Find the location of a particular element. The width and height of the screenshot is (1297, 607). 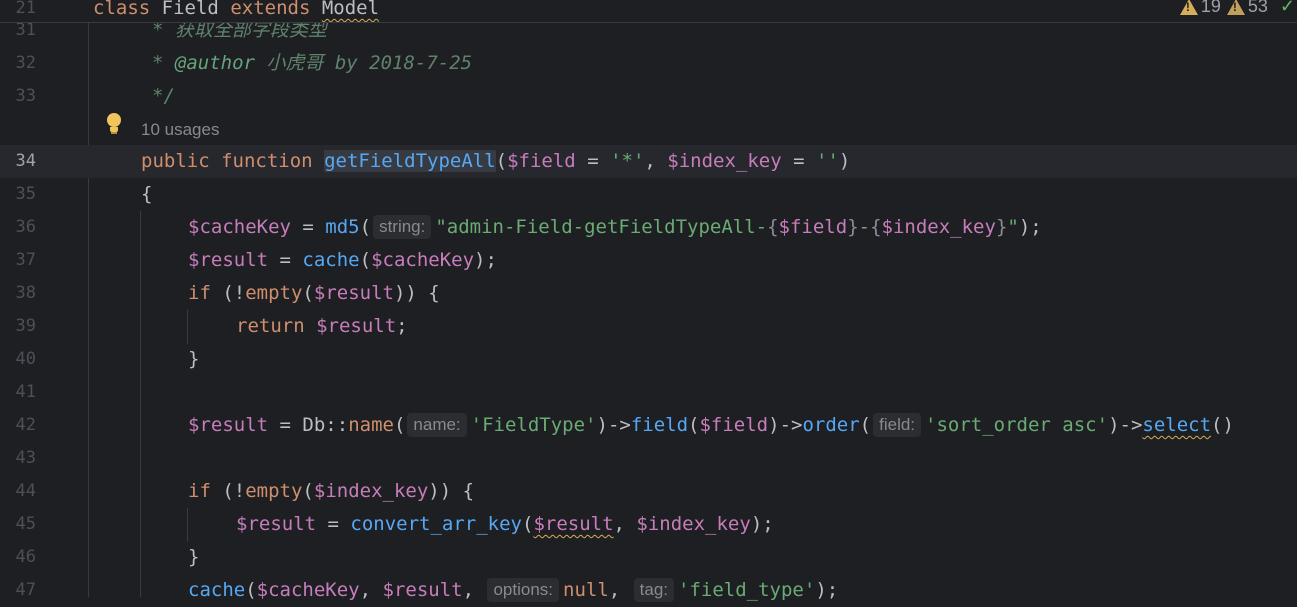

param-hint: tag: is located at coordinates (654, 590).